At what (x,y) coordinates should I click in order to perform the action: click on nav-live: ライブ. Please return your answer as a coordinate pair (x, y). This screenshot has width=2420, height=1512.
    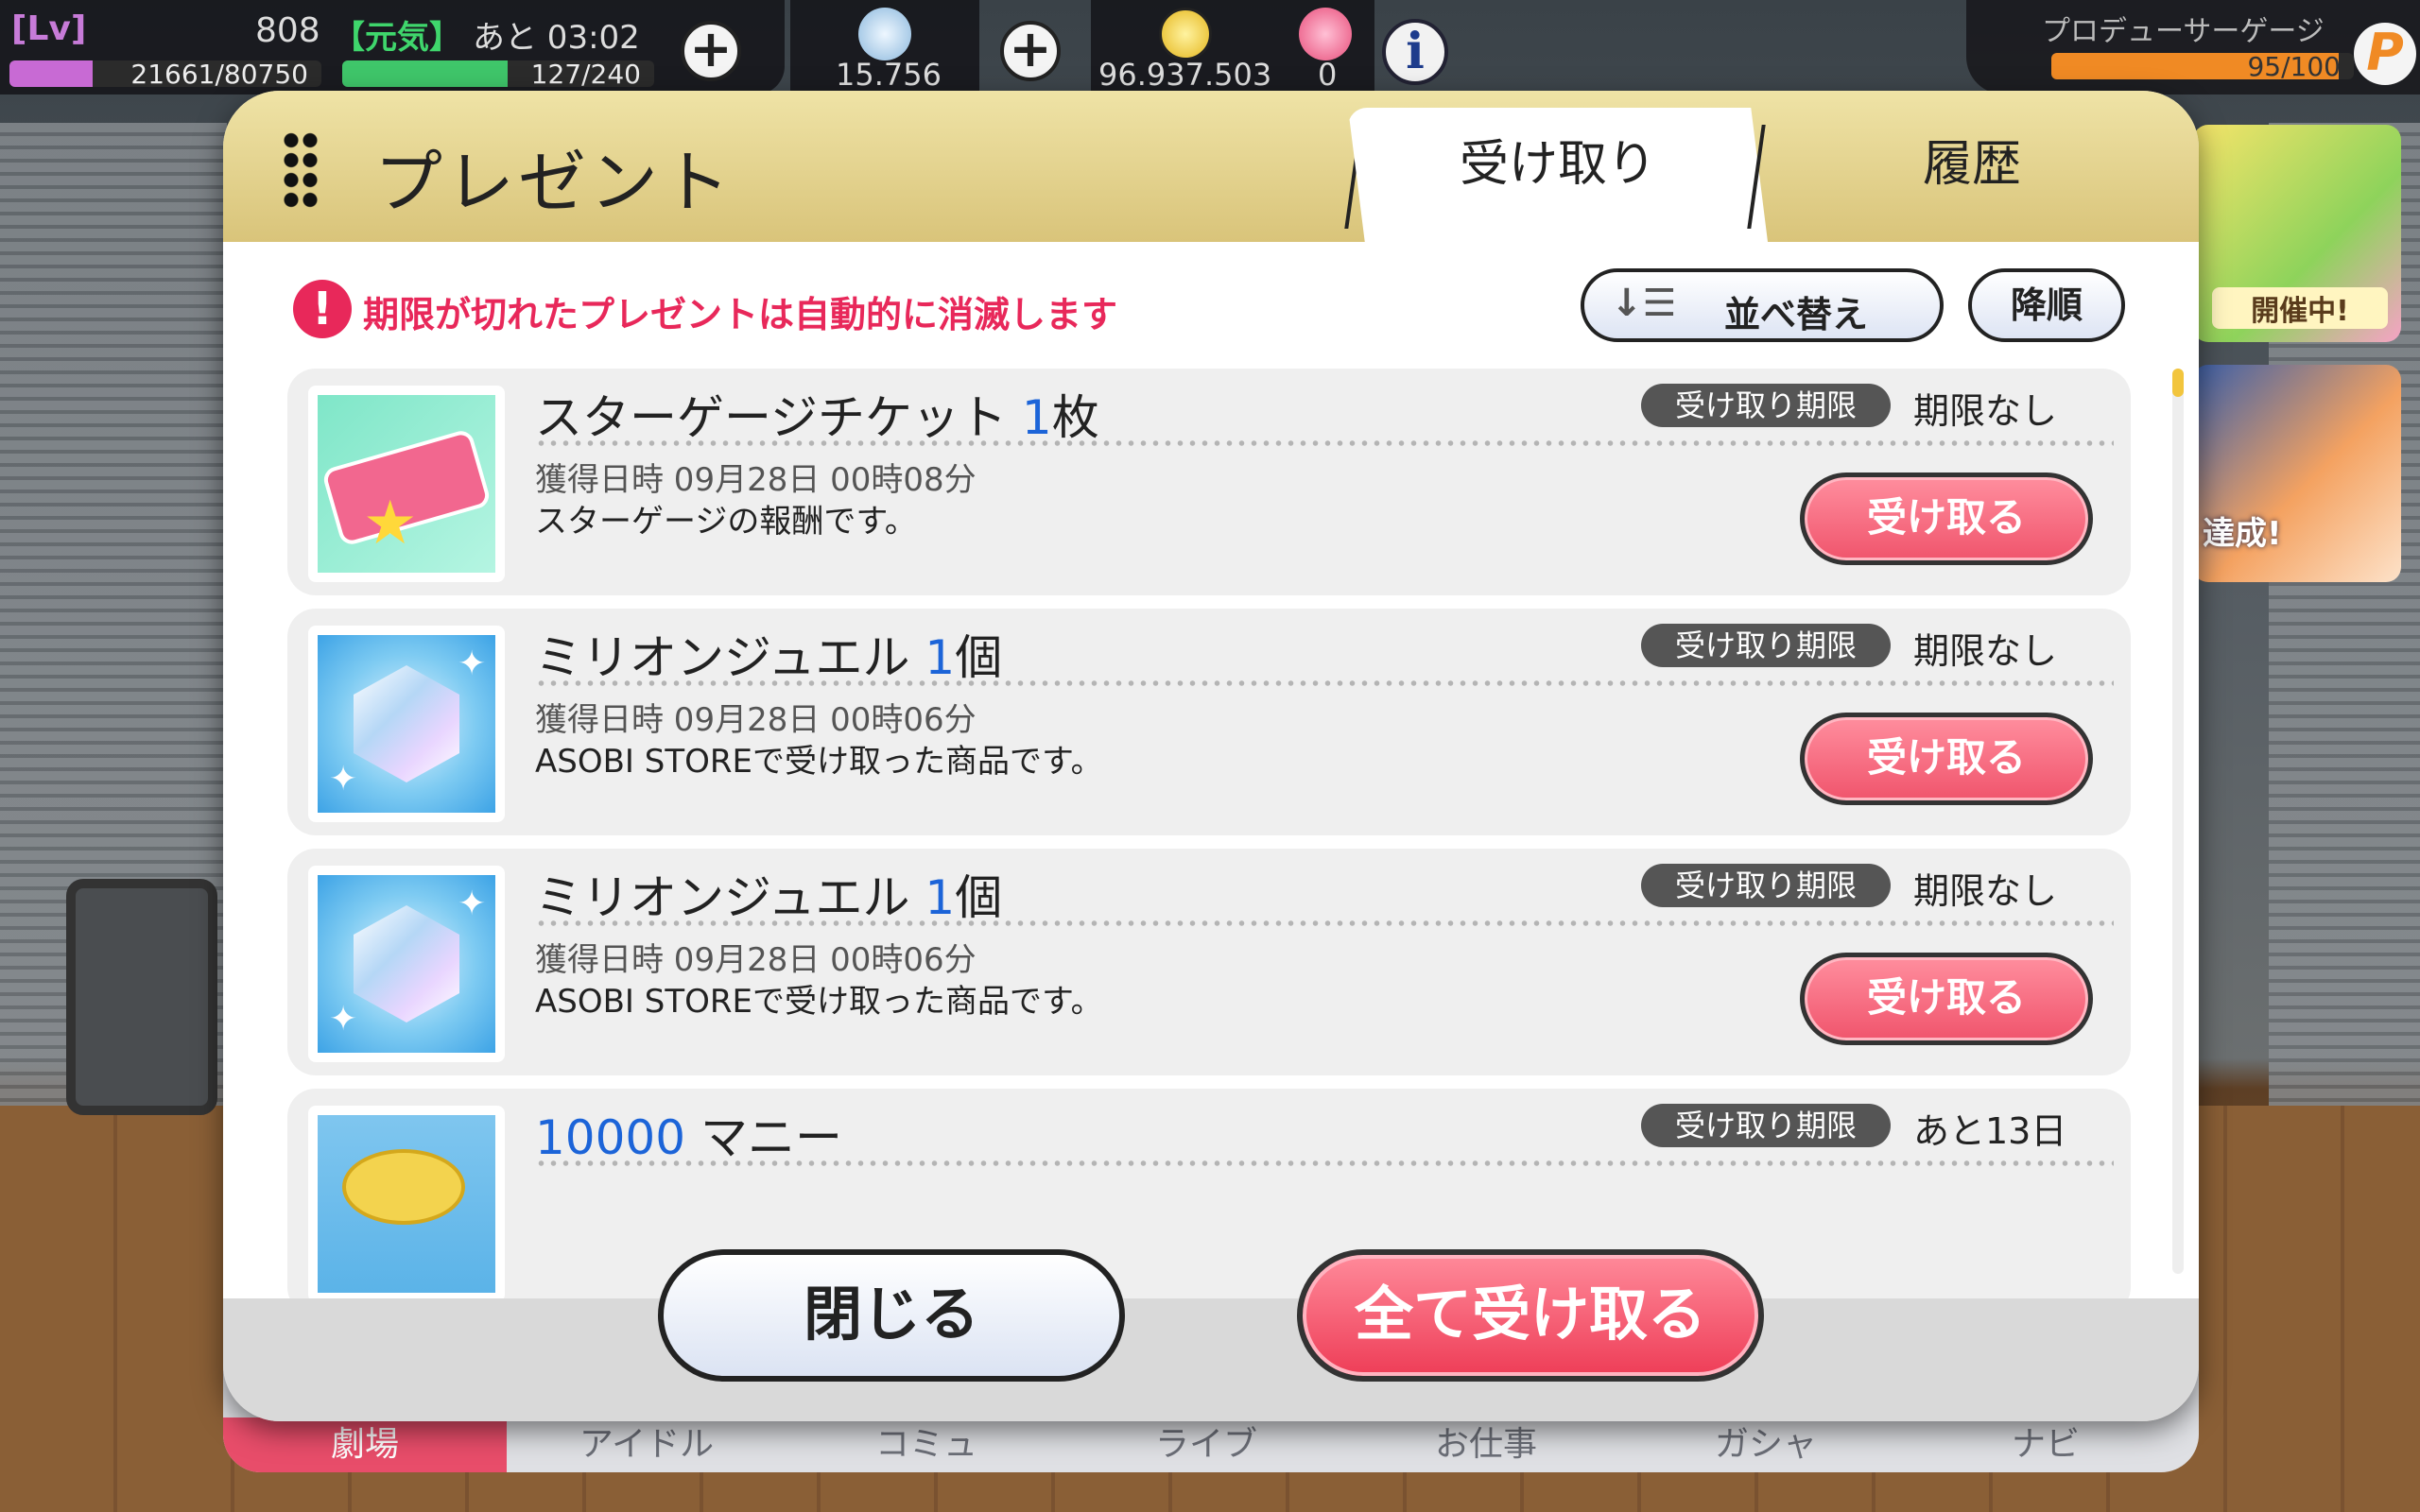
    Looking at the image, I should click on (1206, 1445).